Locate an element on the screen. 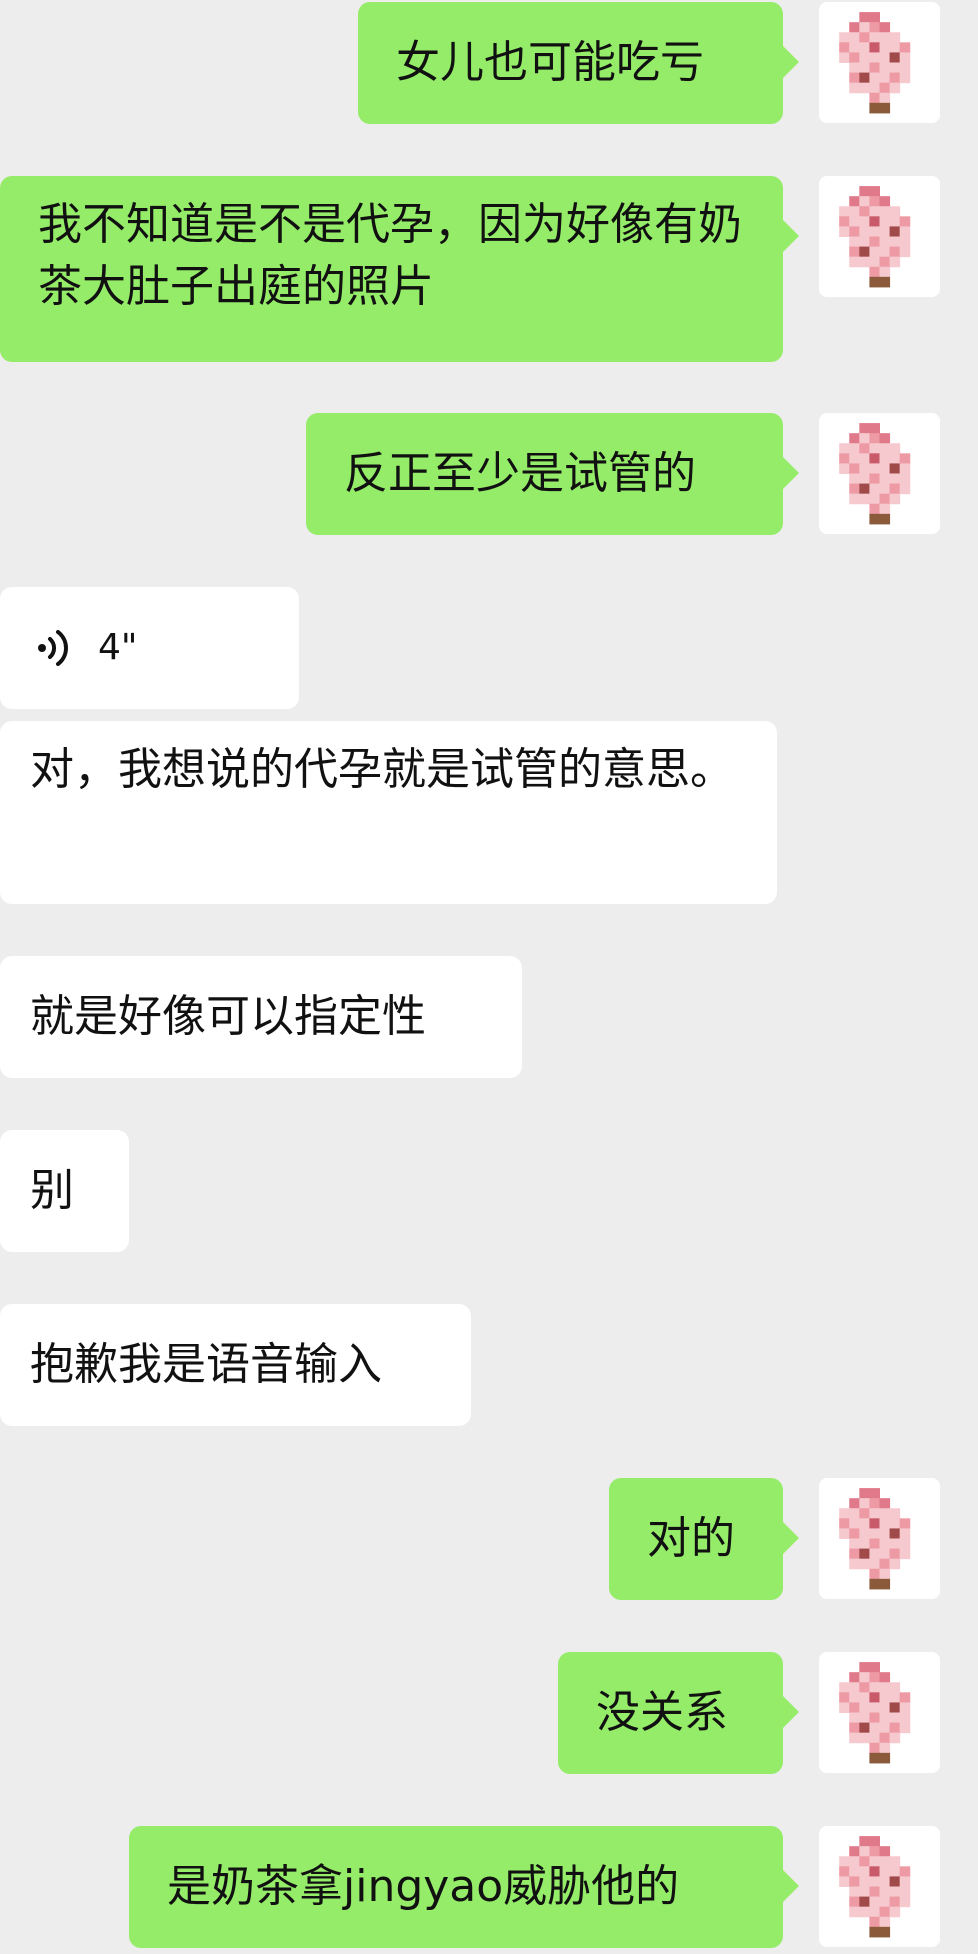 The height and width of the screenshot is (1954, 978). chat-message-incoming: 抱歉我是语音输入 is located at coordinates (235, 1365).